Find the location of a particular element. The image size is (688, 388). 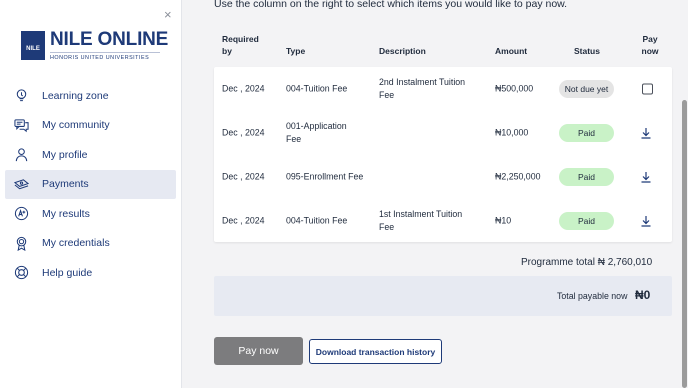

sidebar-item-label: Learning zone is located at coordinates (75, 95).